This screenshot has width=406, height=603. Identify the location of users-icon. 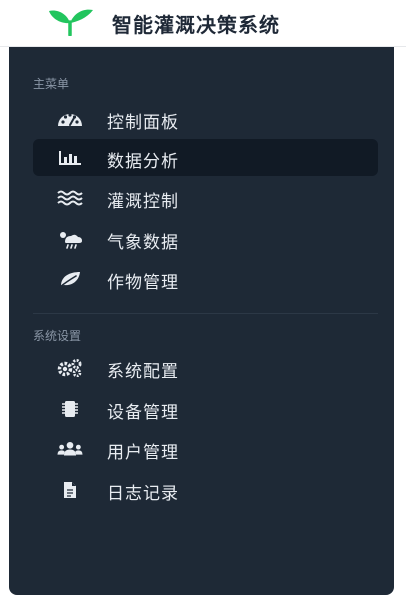
(70, 449).